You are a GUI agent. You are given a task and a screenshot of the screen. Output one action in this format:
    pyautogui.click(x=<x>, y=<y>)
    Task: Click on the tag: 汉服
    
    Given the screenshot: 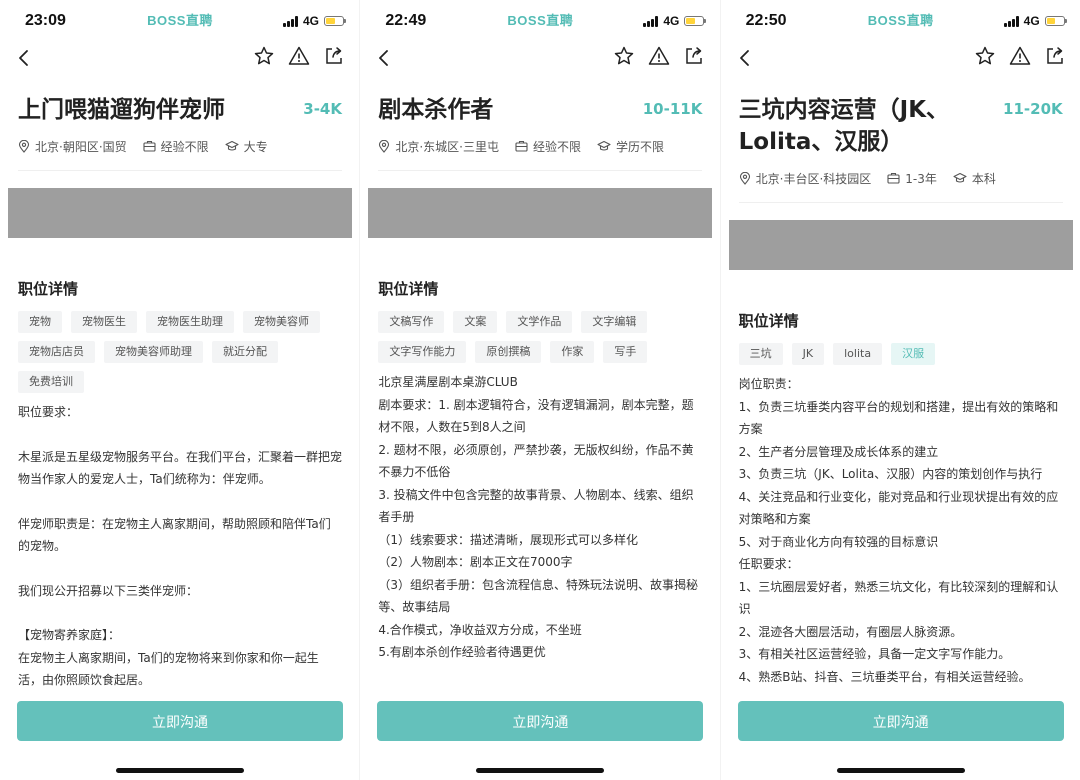 What is the action you would take?
    pyautogui.click(x=913, y=354)
    